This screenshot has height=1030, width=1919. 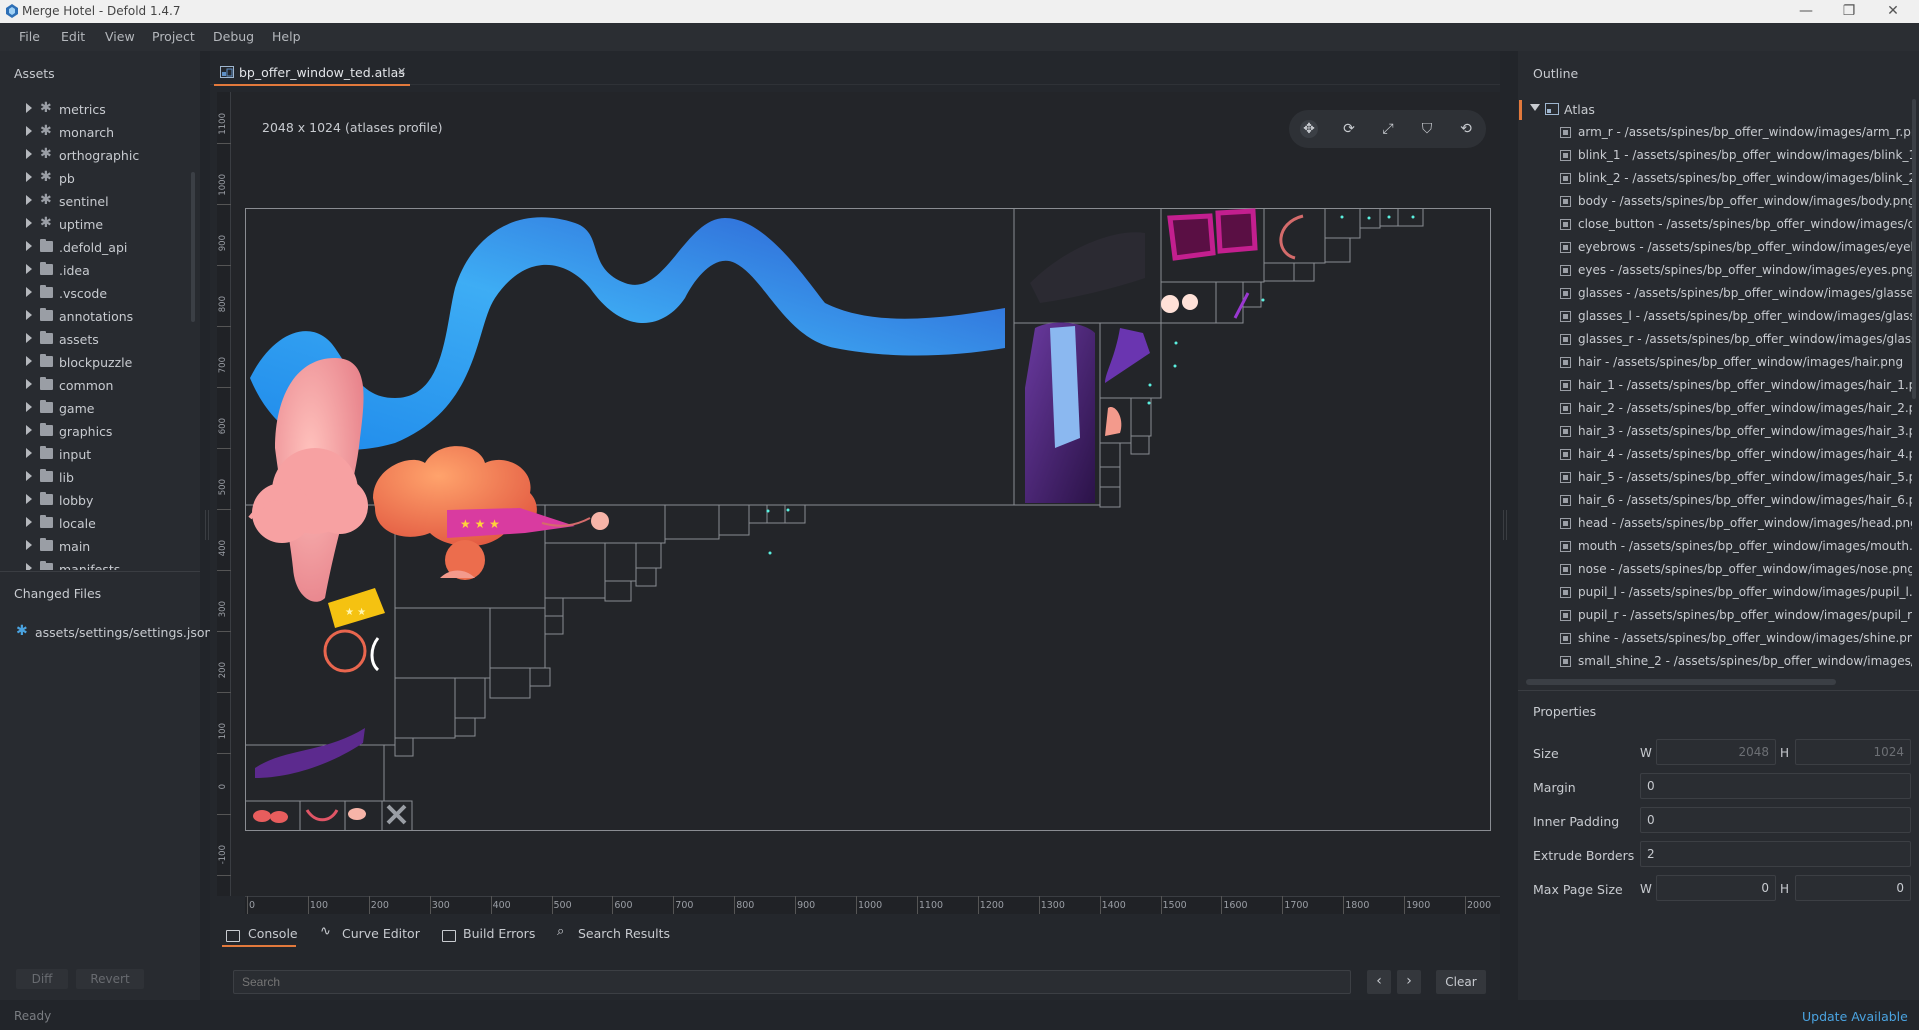 I want to click on extrude-borders-field: 2, so click(x=1775, y=854).